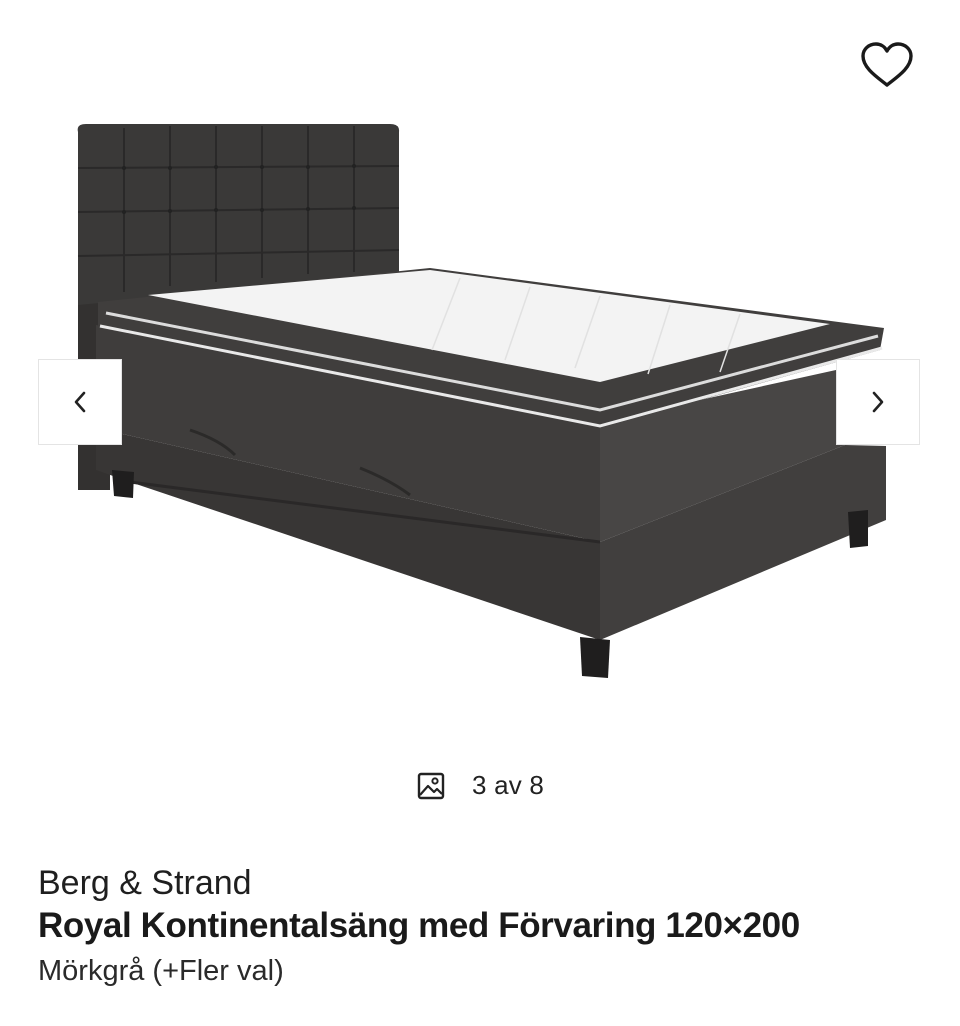 The height and width of the screenshot is (1026, 960). I want to click on chevron-left-icon, so click(80, 402).